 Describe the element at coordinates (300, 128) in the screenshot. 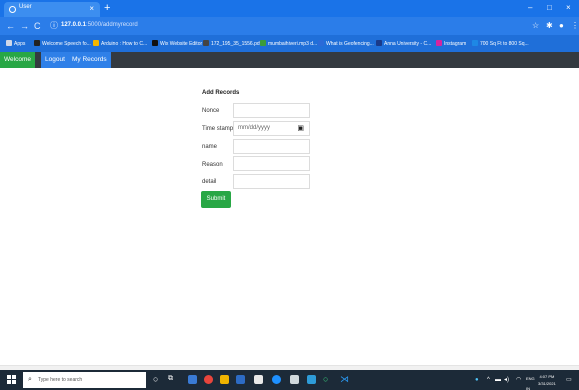

I see `calendar-icon: ▣` at that location.